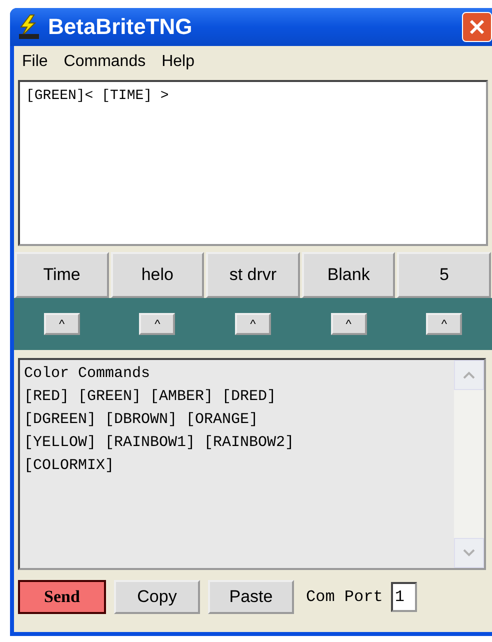 Image resolution: width=492 pixels, height=642 pixels. Describe the element at coordinates (344, 597) in the screenshot. I see `com-port-label: Com Port` at that location.